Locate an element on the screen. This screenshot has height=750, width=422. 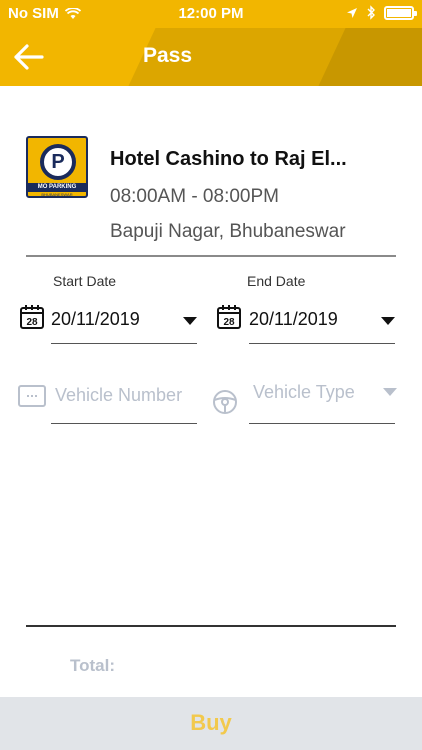
status-right is located at coordinates (381, 12).